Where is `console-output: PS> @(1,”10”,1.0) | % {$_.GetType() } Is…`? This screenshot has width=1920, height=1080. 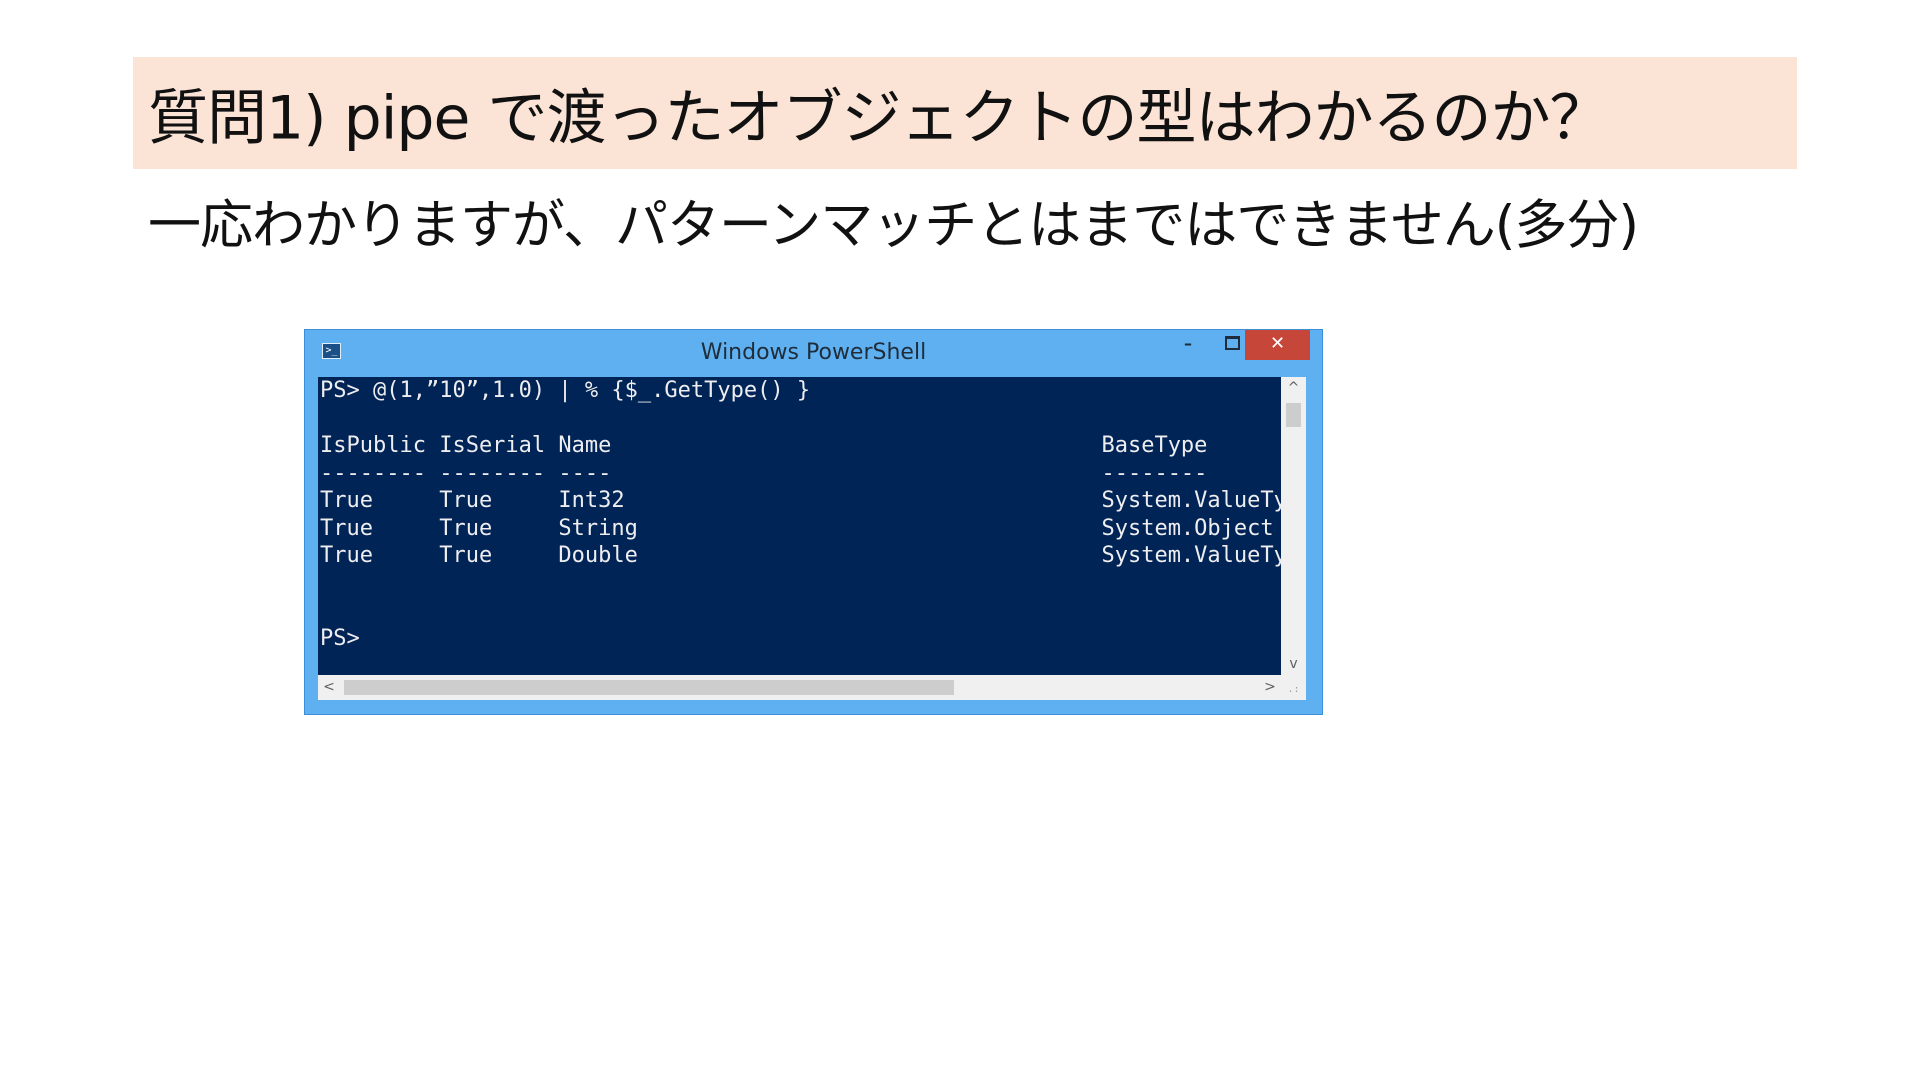
console-output: PS> @(1,”10”,1.0) | % {$_.GetType() } Is… is located at coordinates (800, 514).